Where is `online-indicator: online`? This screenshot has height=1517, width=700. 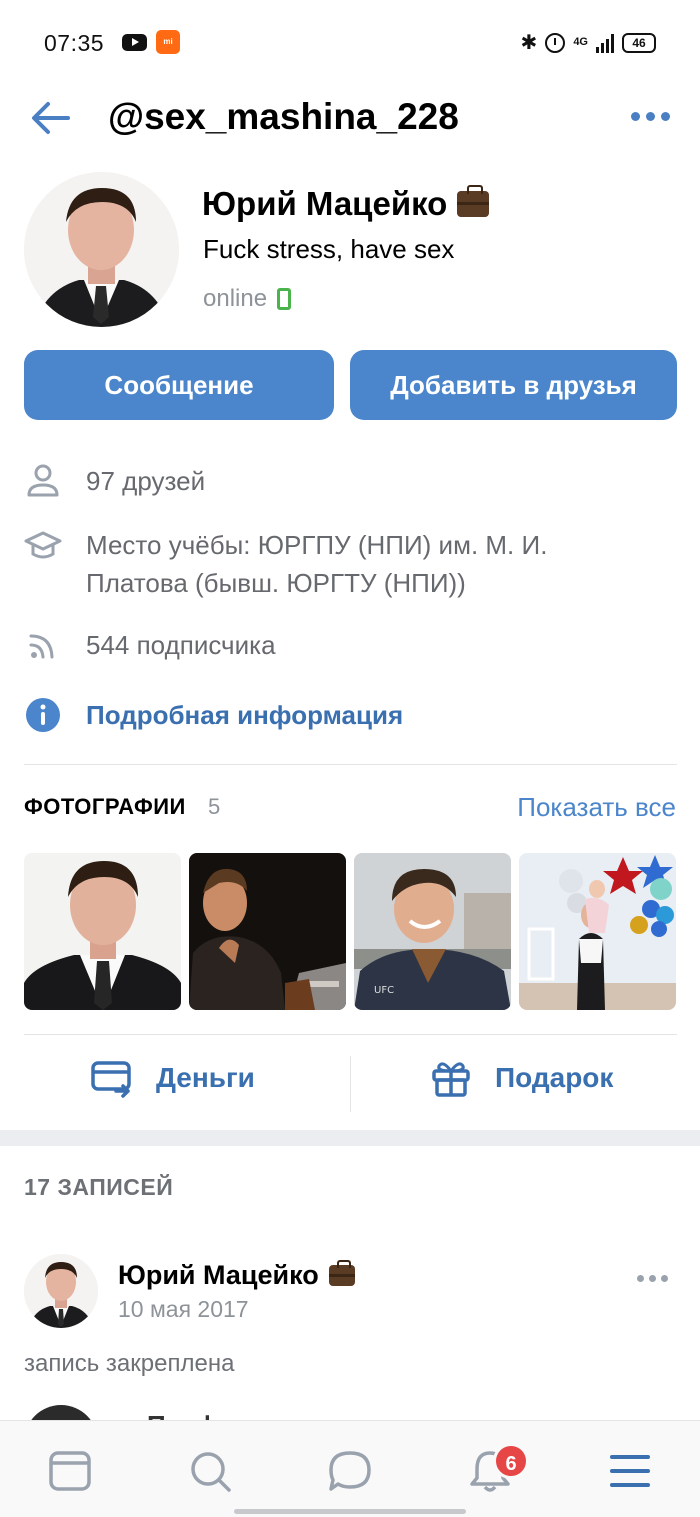 online-indicator: online is located at coordinates (247, 299).